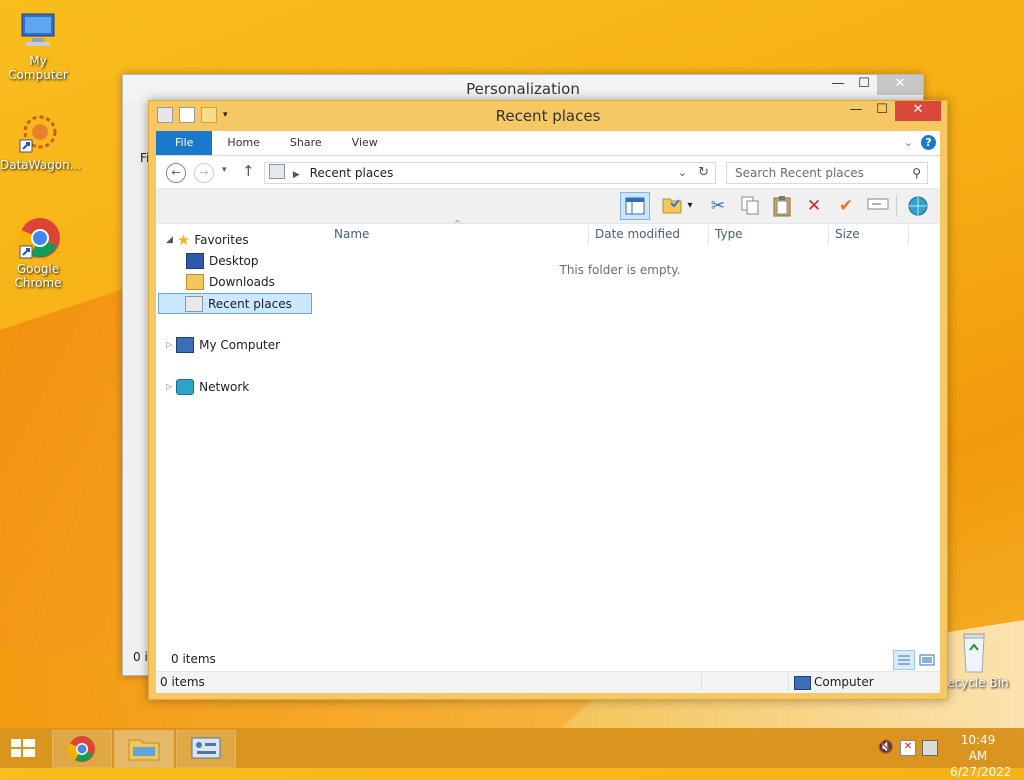  Describe the element at coordinates (243, 143) in the screenshot. I see `tab-home: Home` at that location.